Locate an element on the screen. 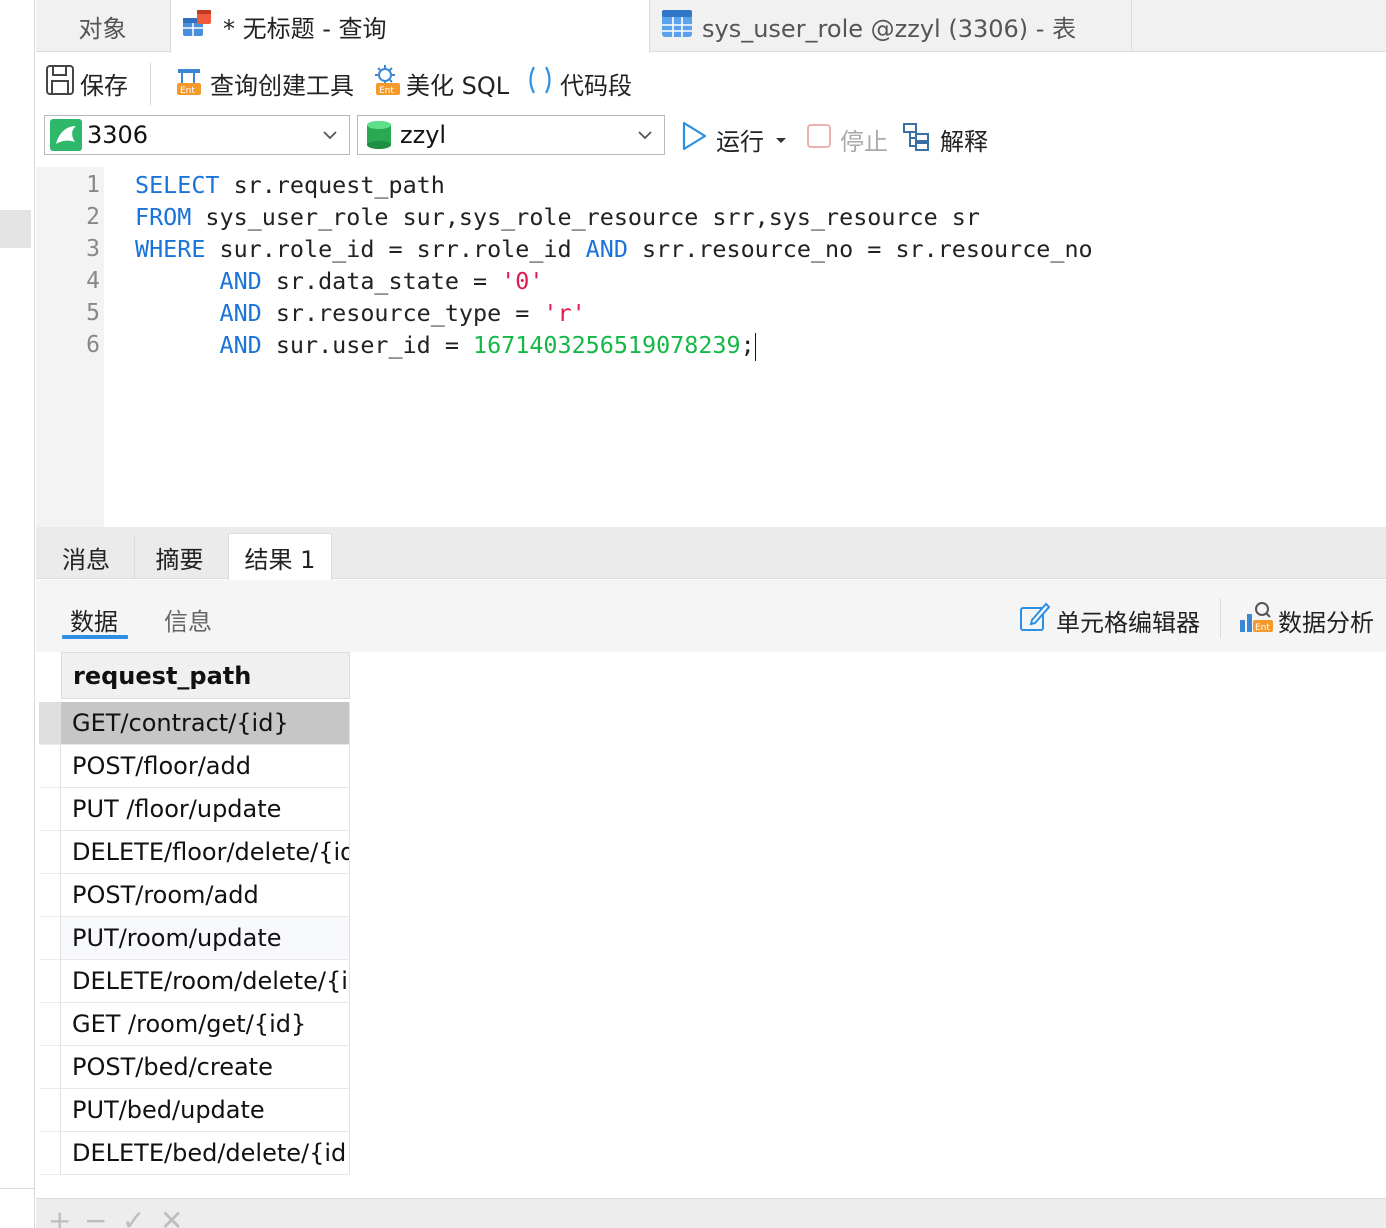 The image size is (1386, 1228). minus-icon: − is located at coordinates (95, 1217).